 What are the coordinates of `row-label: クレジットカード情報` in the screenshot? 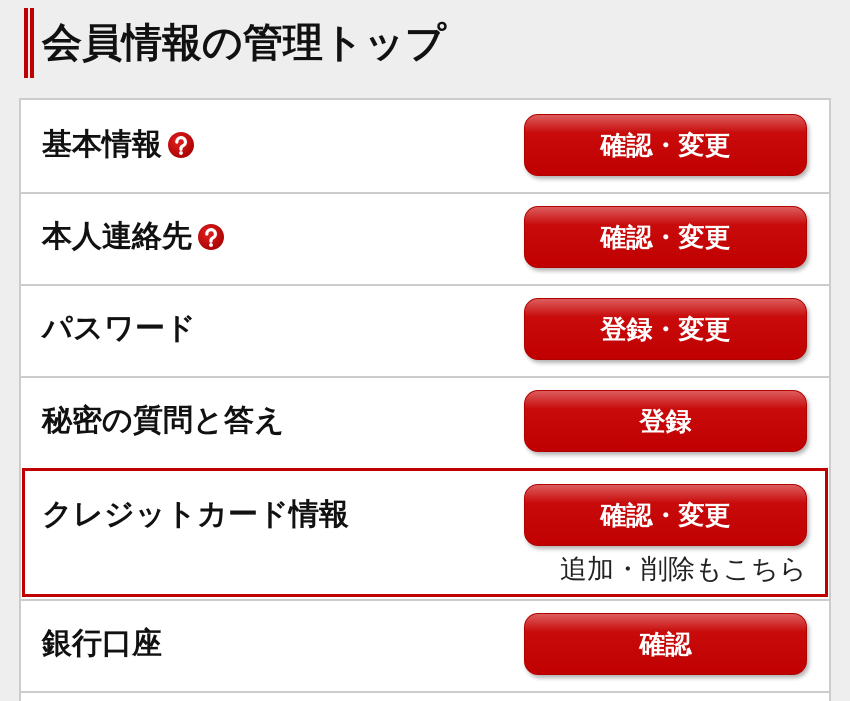 It's located at (195, 515).